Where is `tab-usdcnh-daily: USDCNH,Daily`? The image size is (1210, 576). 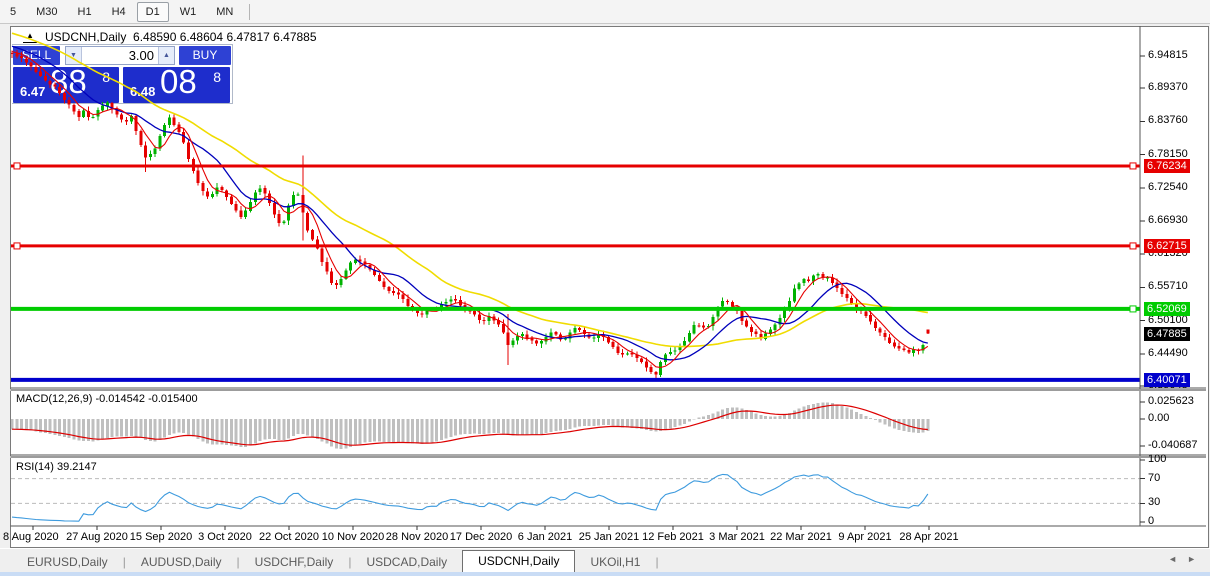 tab-usdcnh-daily: USDCNH,Daily is located at coordinates (519, 561).